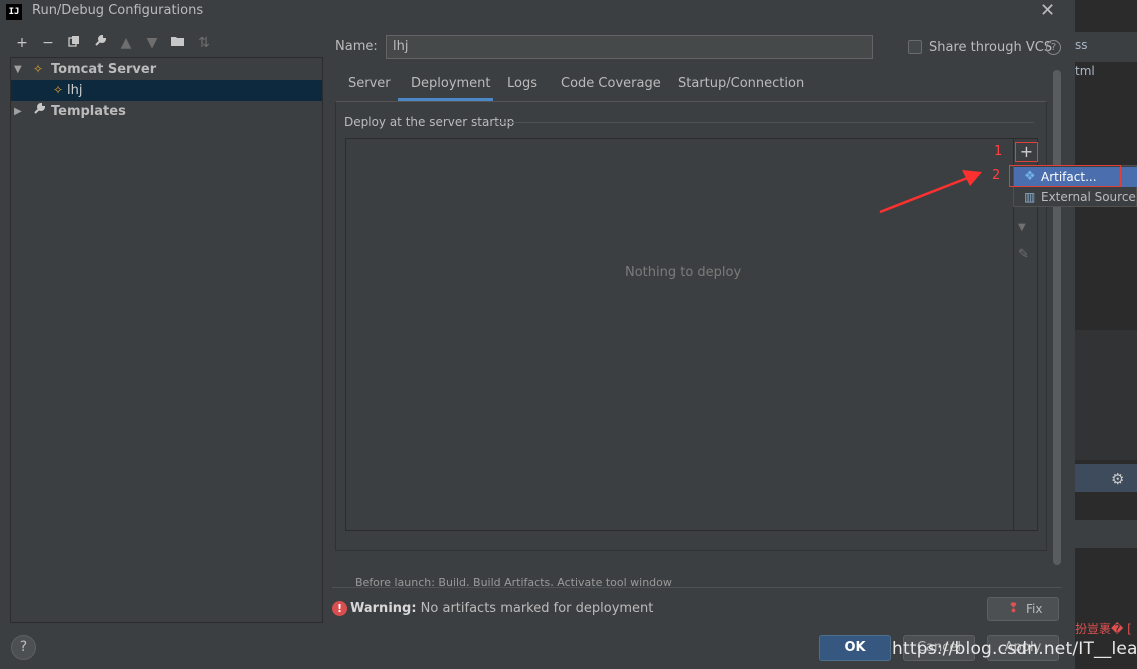 The width and height of the screenshot is (1137, 669). I want to click on lightbulb-icon: ❢, so click(1013, 608).